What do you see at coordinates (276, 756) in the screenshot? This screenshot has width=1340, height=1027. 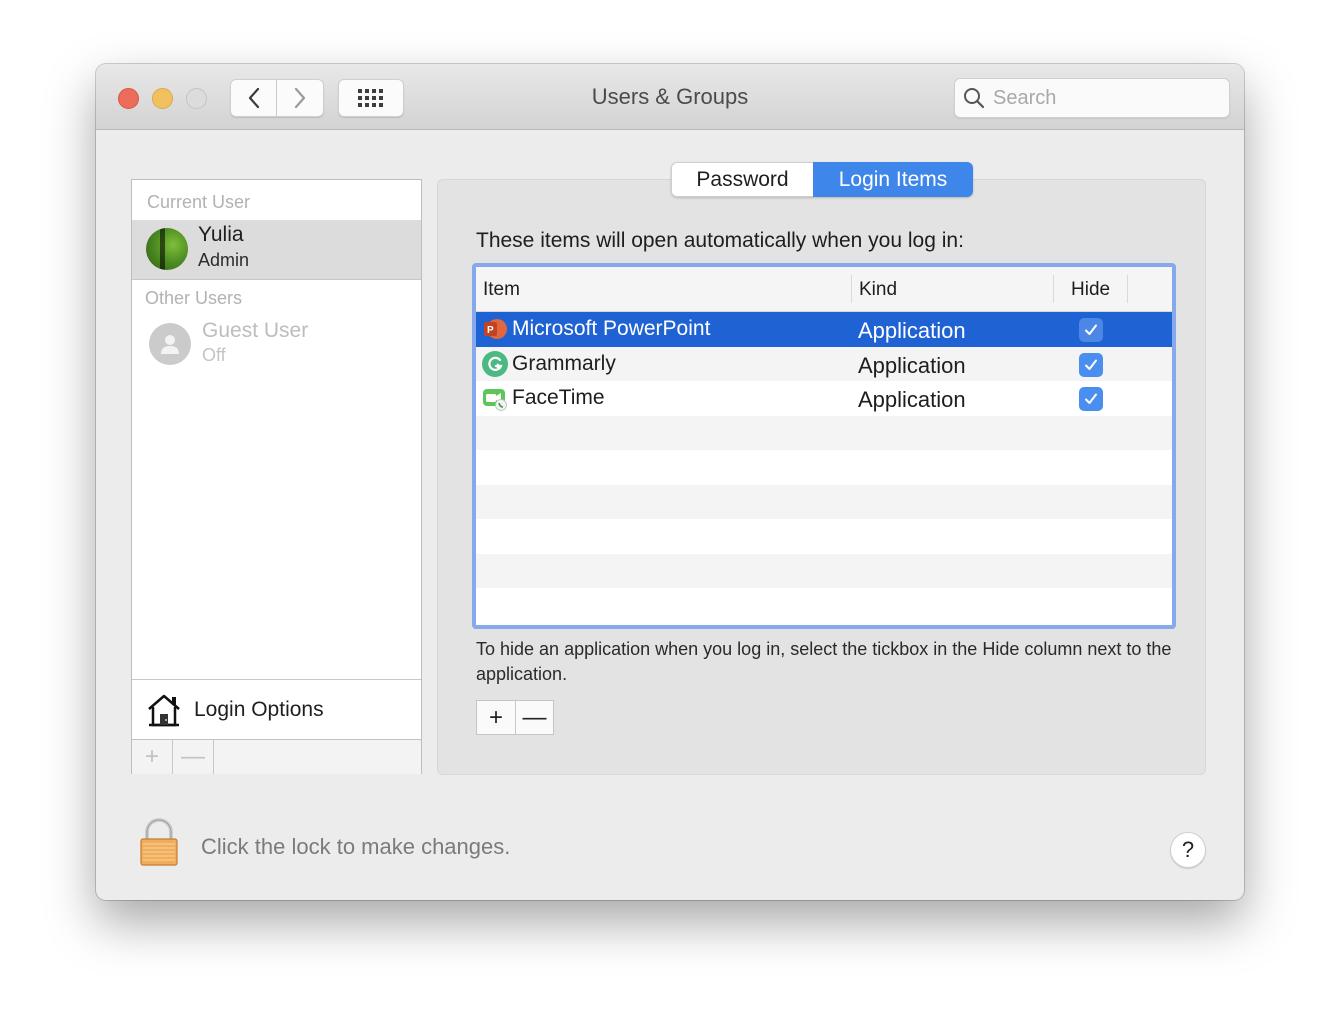 I see `user-list-buttons: + —` at bounding box center [276, 756].